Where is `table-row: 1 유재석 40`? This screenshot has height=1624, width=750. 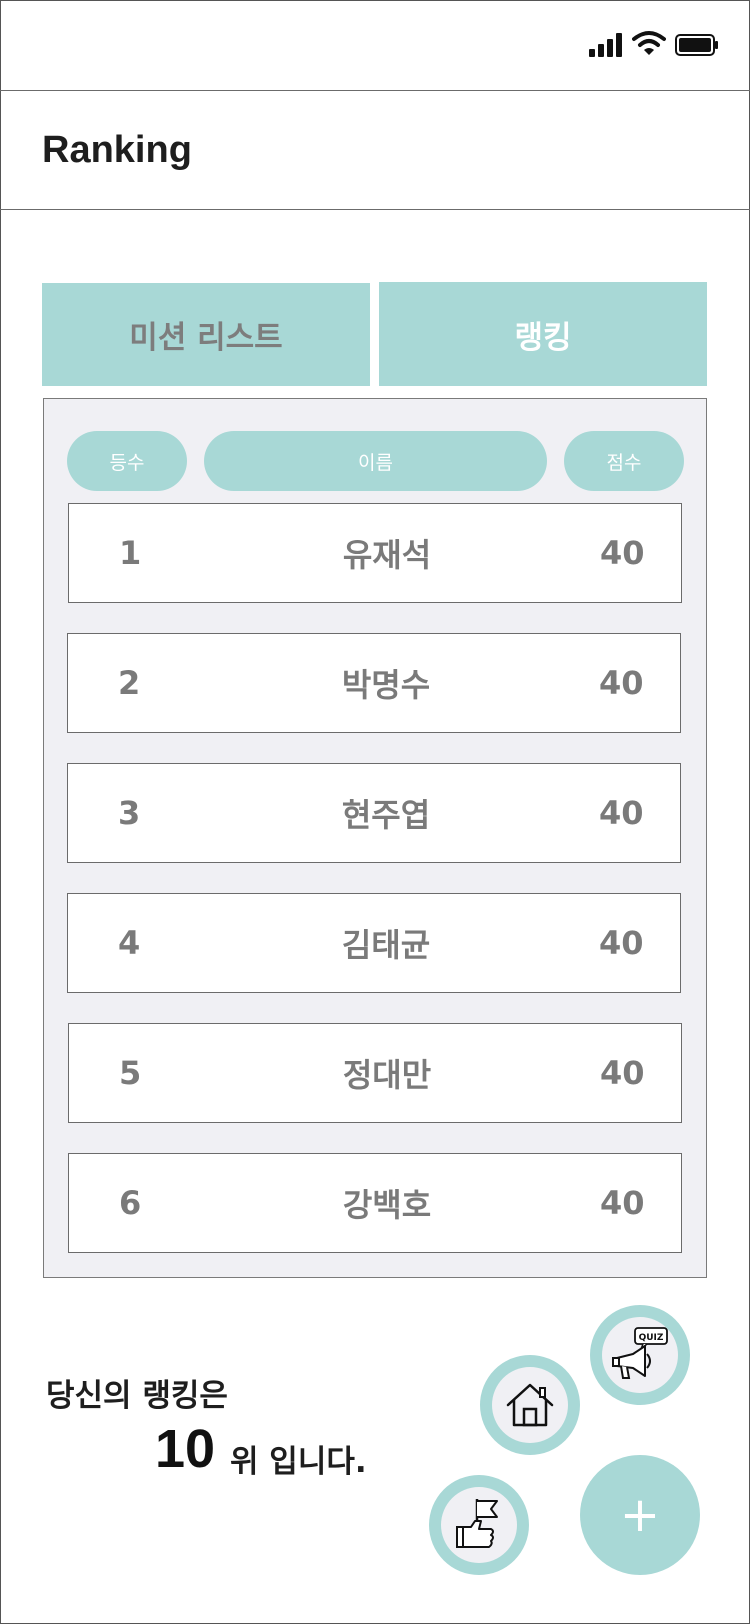 table-row: 1 유재석 40 is located at coordinates (375, 553).